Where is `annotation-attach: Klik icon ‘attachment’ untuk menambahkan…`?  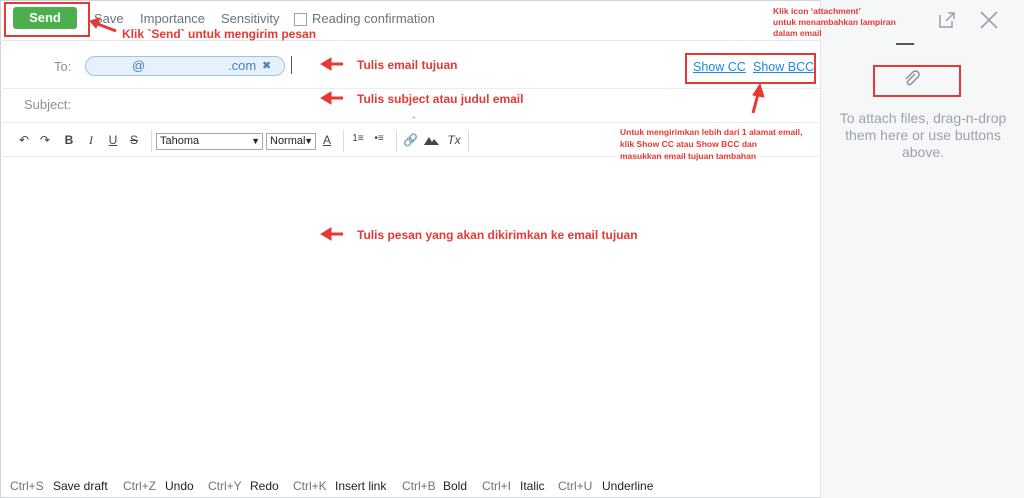 annotation-attach: Klik icon ‘attachment’ untuk menambahkan… is located at coordinates (853, 22).